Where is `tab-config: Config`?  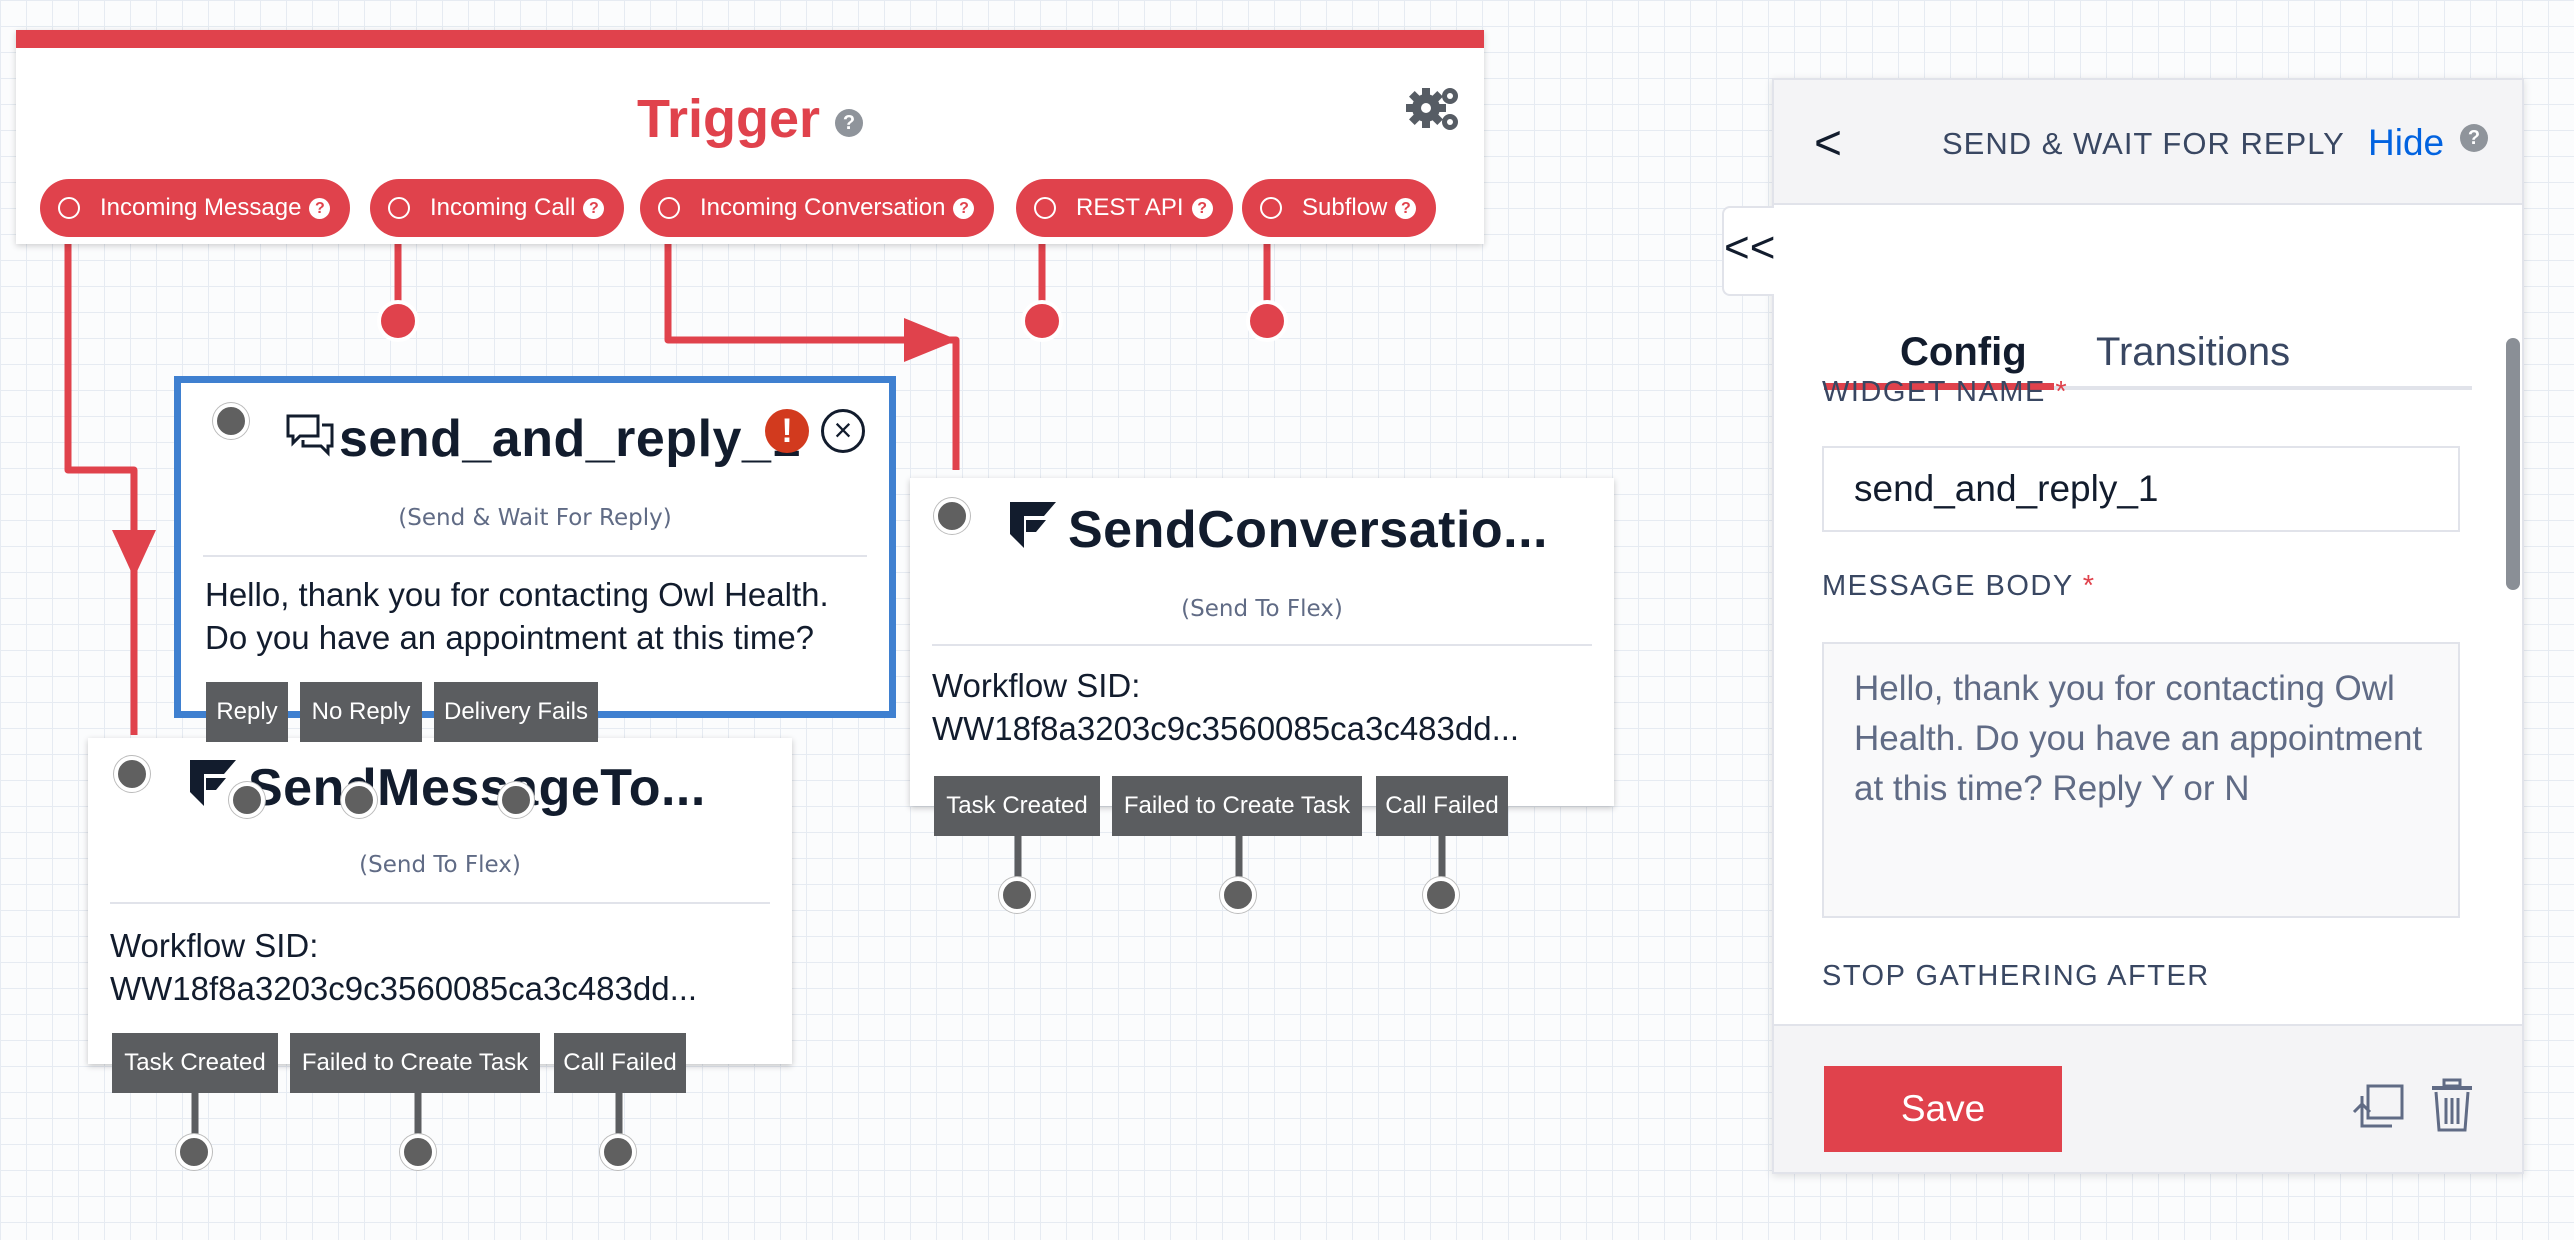
tab-config: Config is located at coordinates (1963, 352).